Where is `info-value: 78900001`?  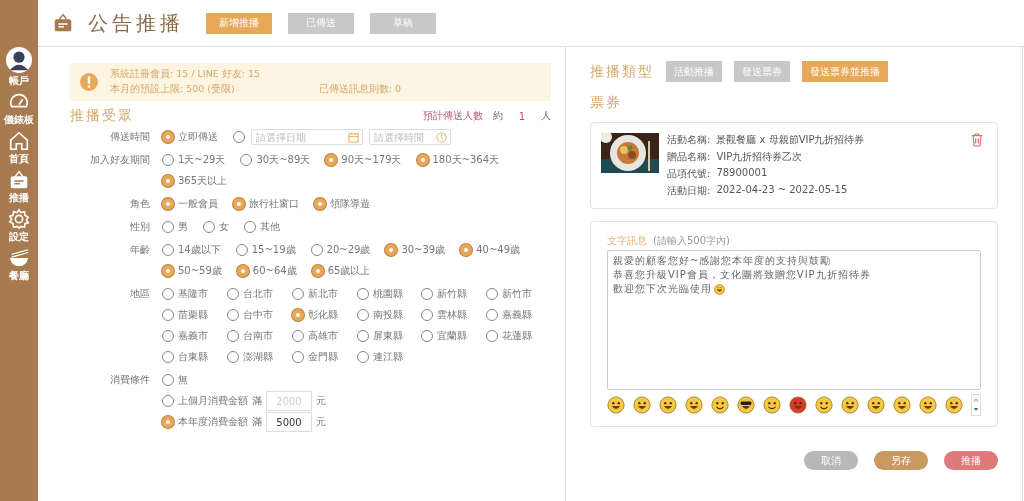 info-value: 78900001 is located at coordinates (742, 173).